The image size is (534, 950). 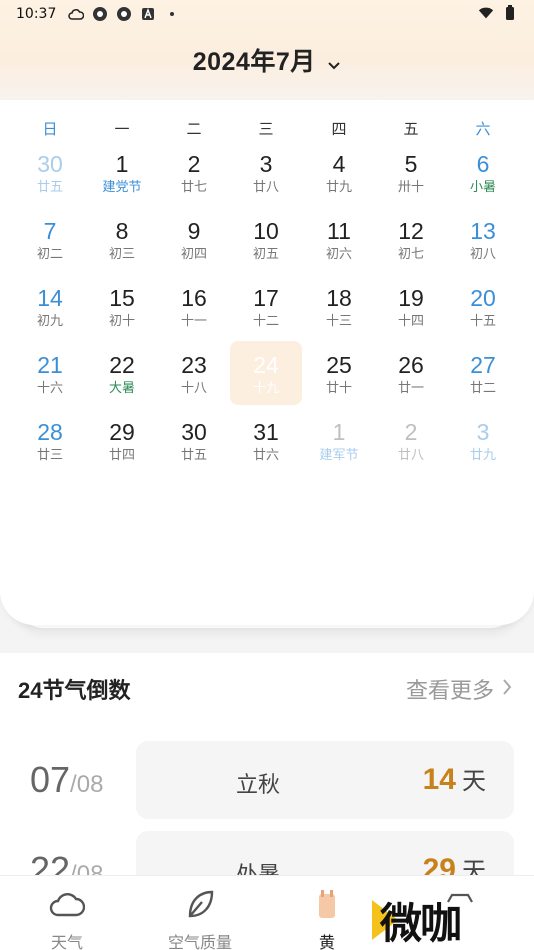 I want to click on calendar-day: 8 初三, so click(x=122, y=239).